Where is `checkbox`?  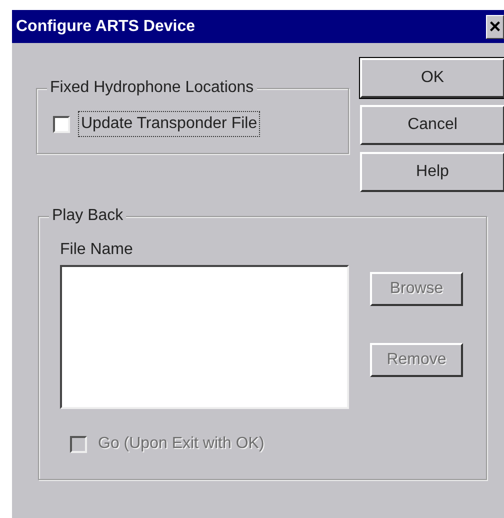 checkbox is located at coordinates (61, 124).